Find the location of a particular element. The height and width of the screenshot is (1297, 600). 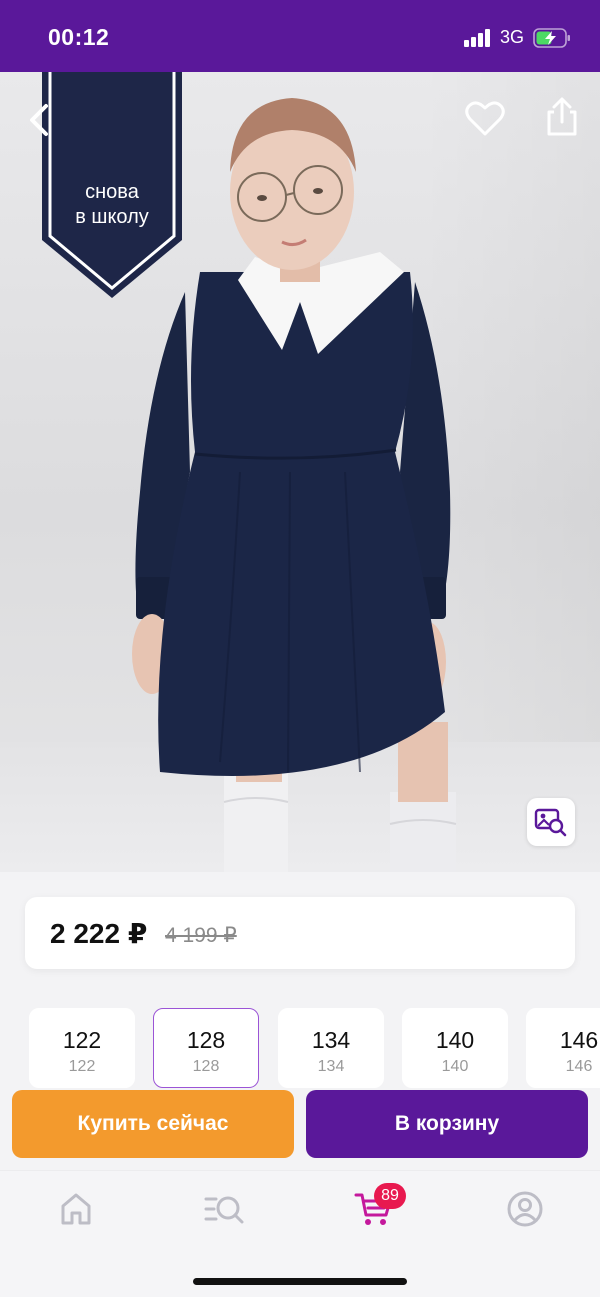

promo-banner-text: снова в школу is located at coordinates (112, 205).